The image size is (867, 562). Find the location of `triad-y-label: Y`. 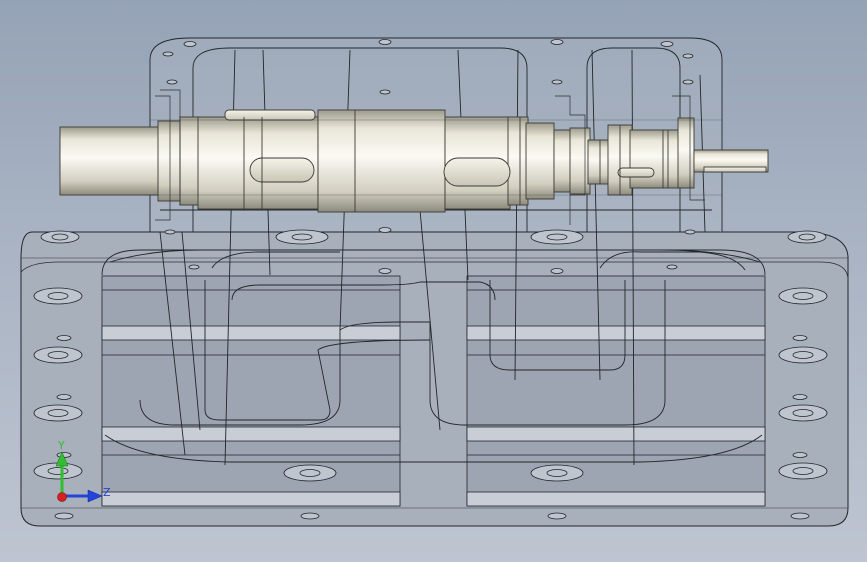

triad-y-label: Y is located at coordinates (61, 445).